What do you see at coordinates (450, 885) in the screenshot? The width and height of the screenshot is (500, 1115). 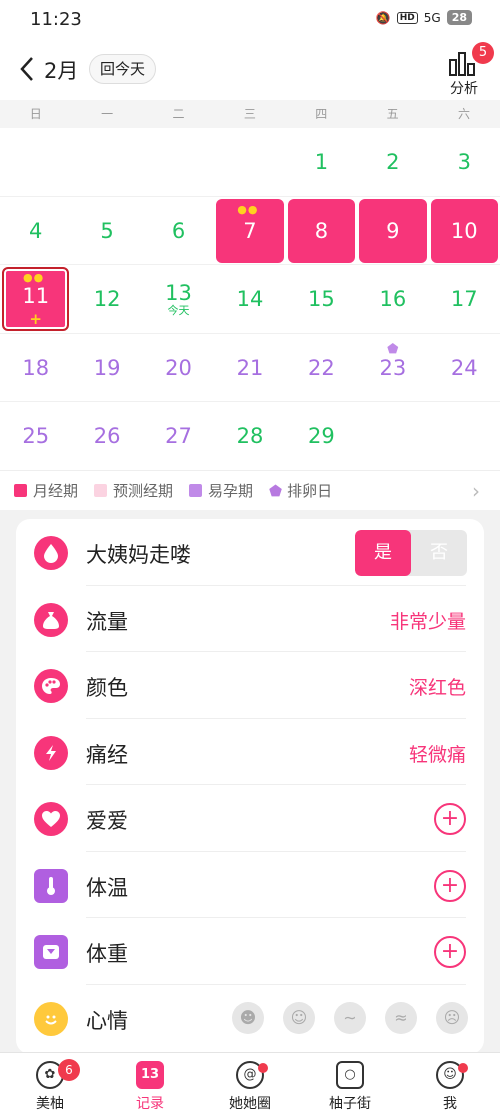 I see `add-temperature-button: +` at bounding box center [450, 885].